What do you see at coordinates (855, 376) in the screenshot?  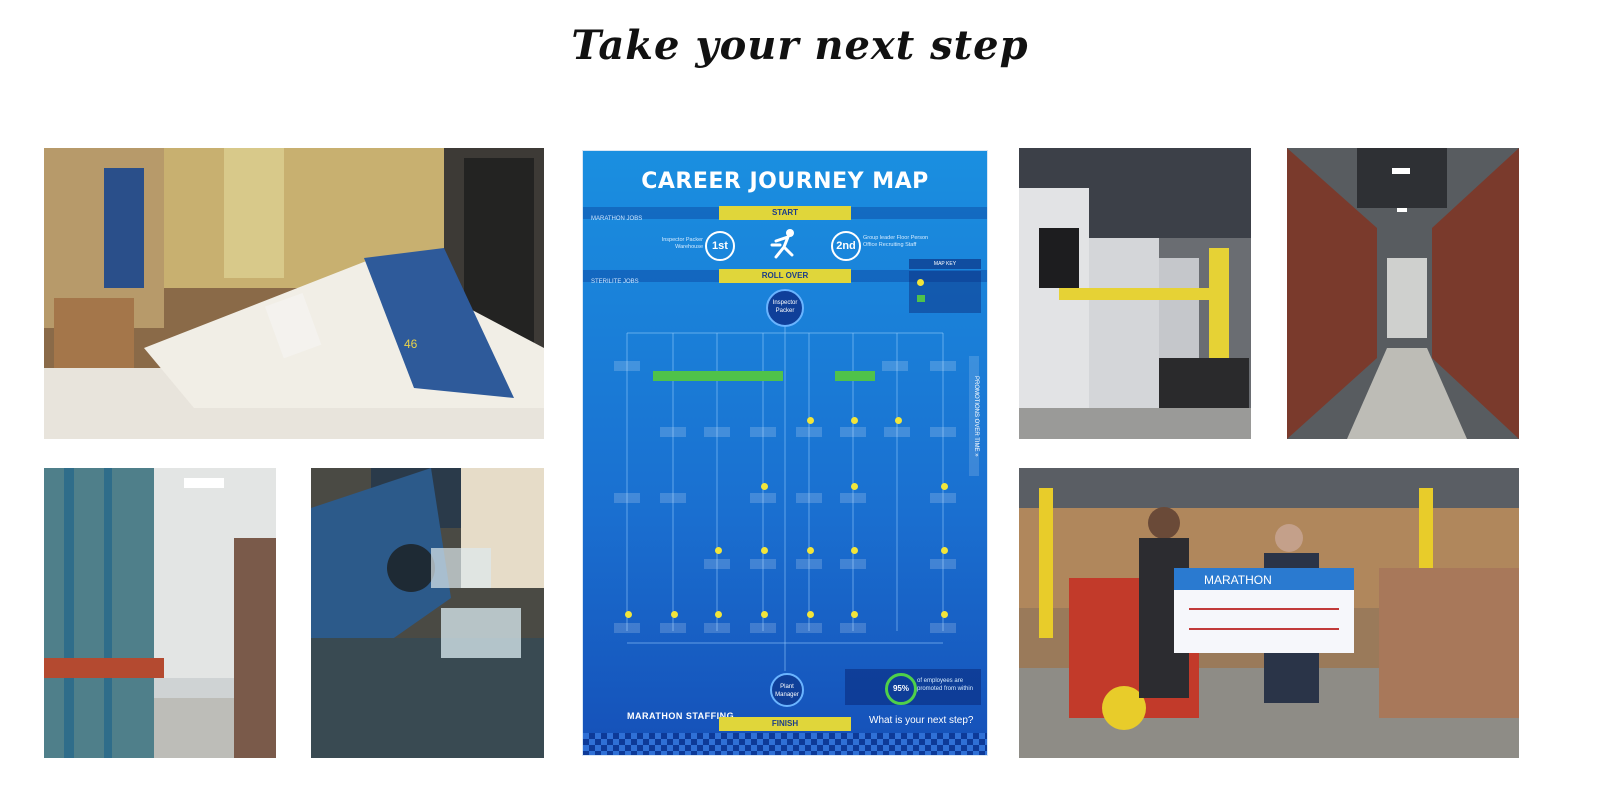 I see `assistant-training-bar` at bounding box center [855, 376].